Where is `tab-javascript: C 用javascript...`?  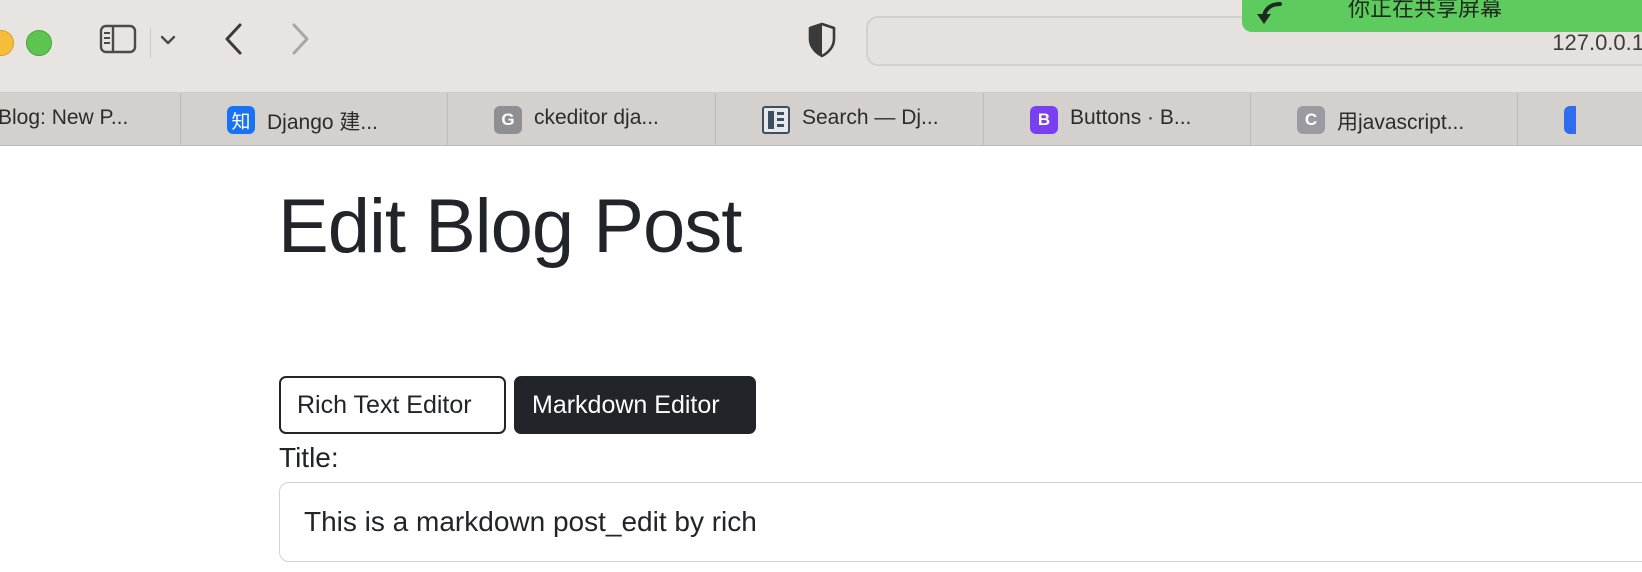 tab-javascript: C 用javascript... is located at coordinates (1384, 119).